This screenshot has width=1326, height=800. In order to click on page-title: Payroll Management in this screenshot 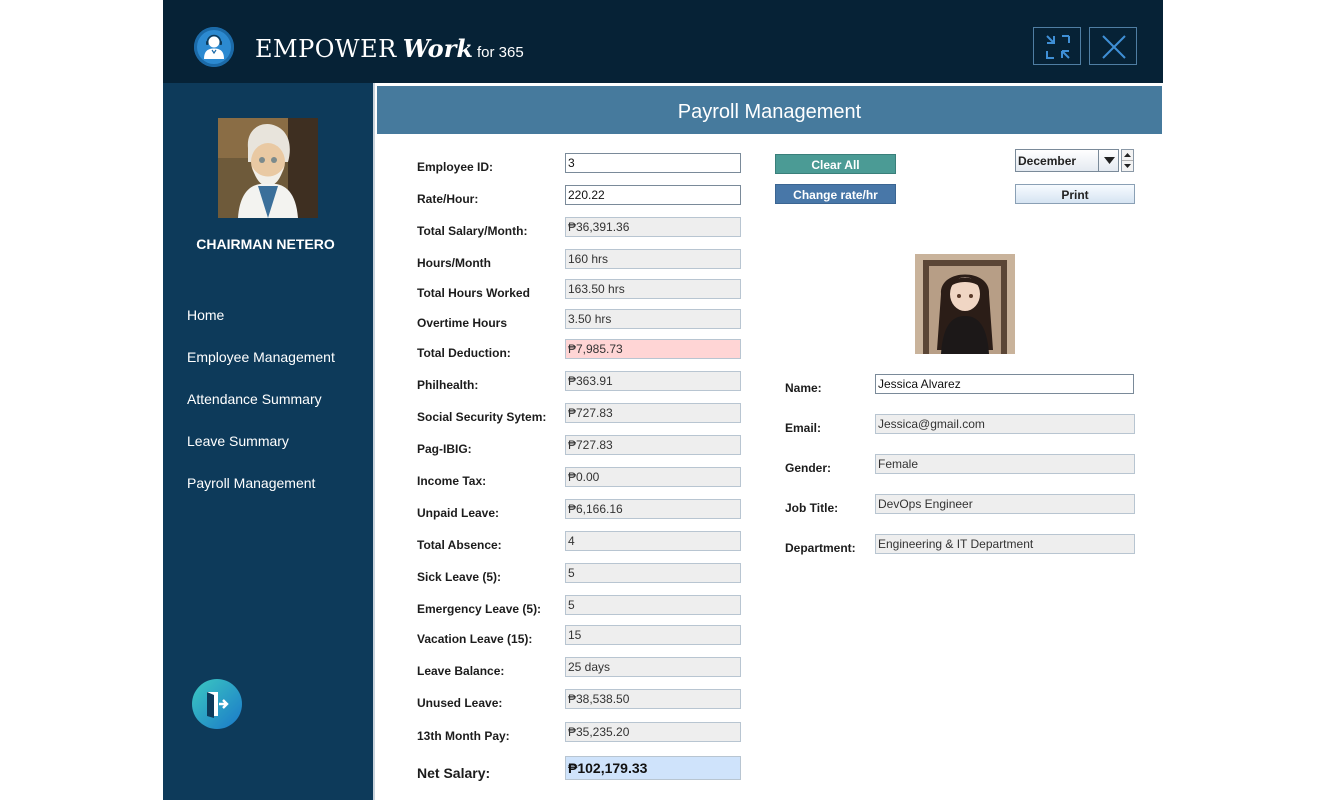, I will do `click(769, 112)`.